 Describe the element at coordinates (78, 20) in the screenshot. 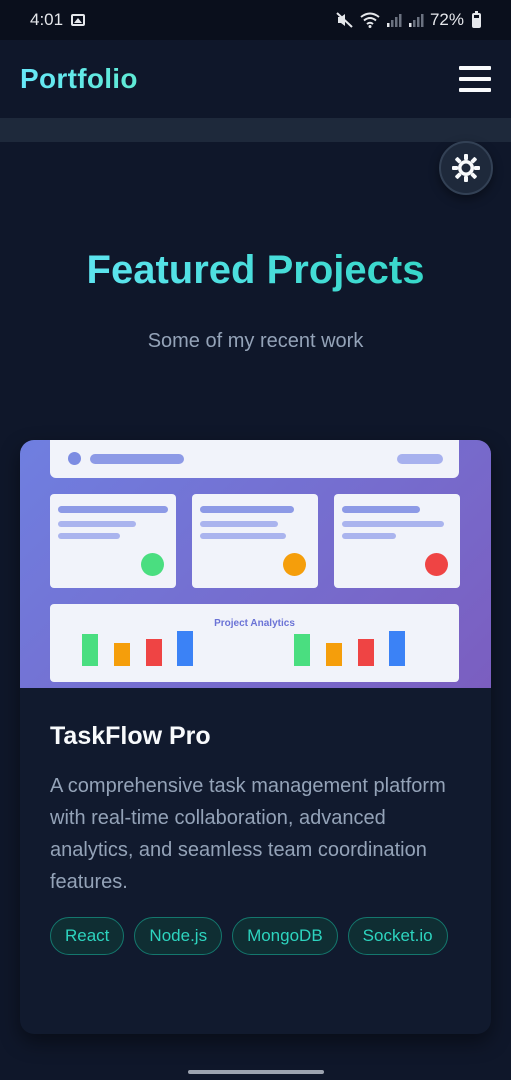

I see `gallery-notification-icon` at that location.